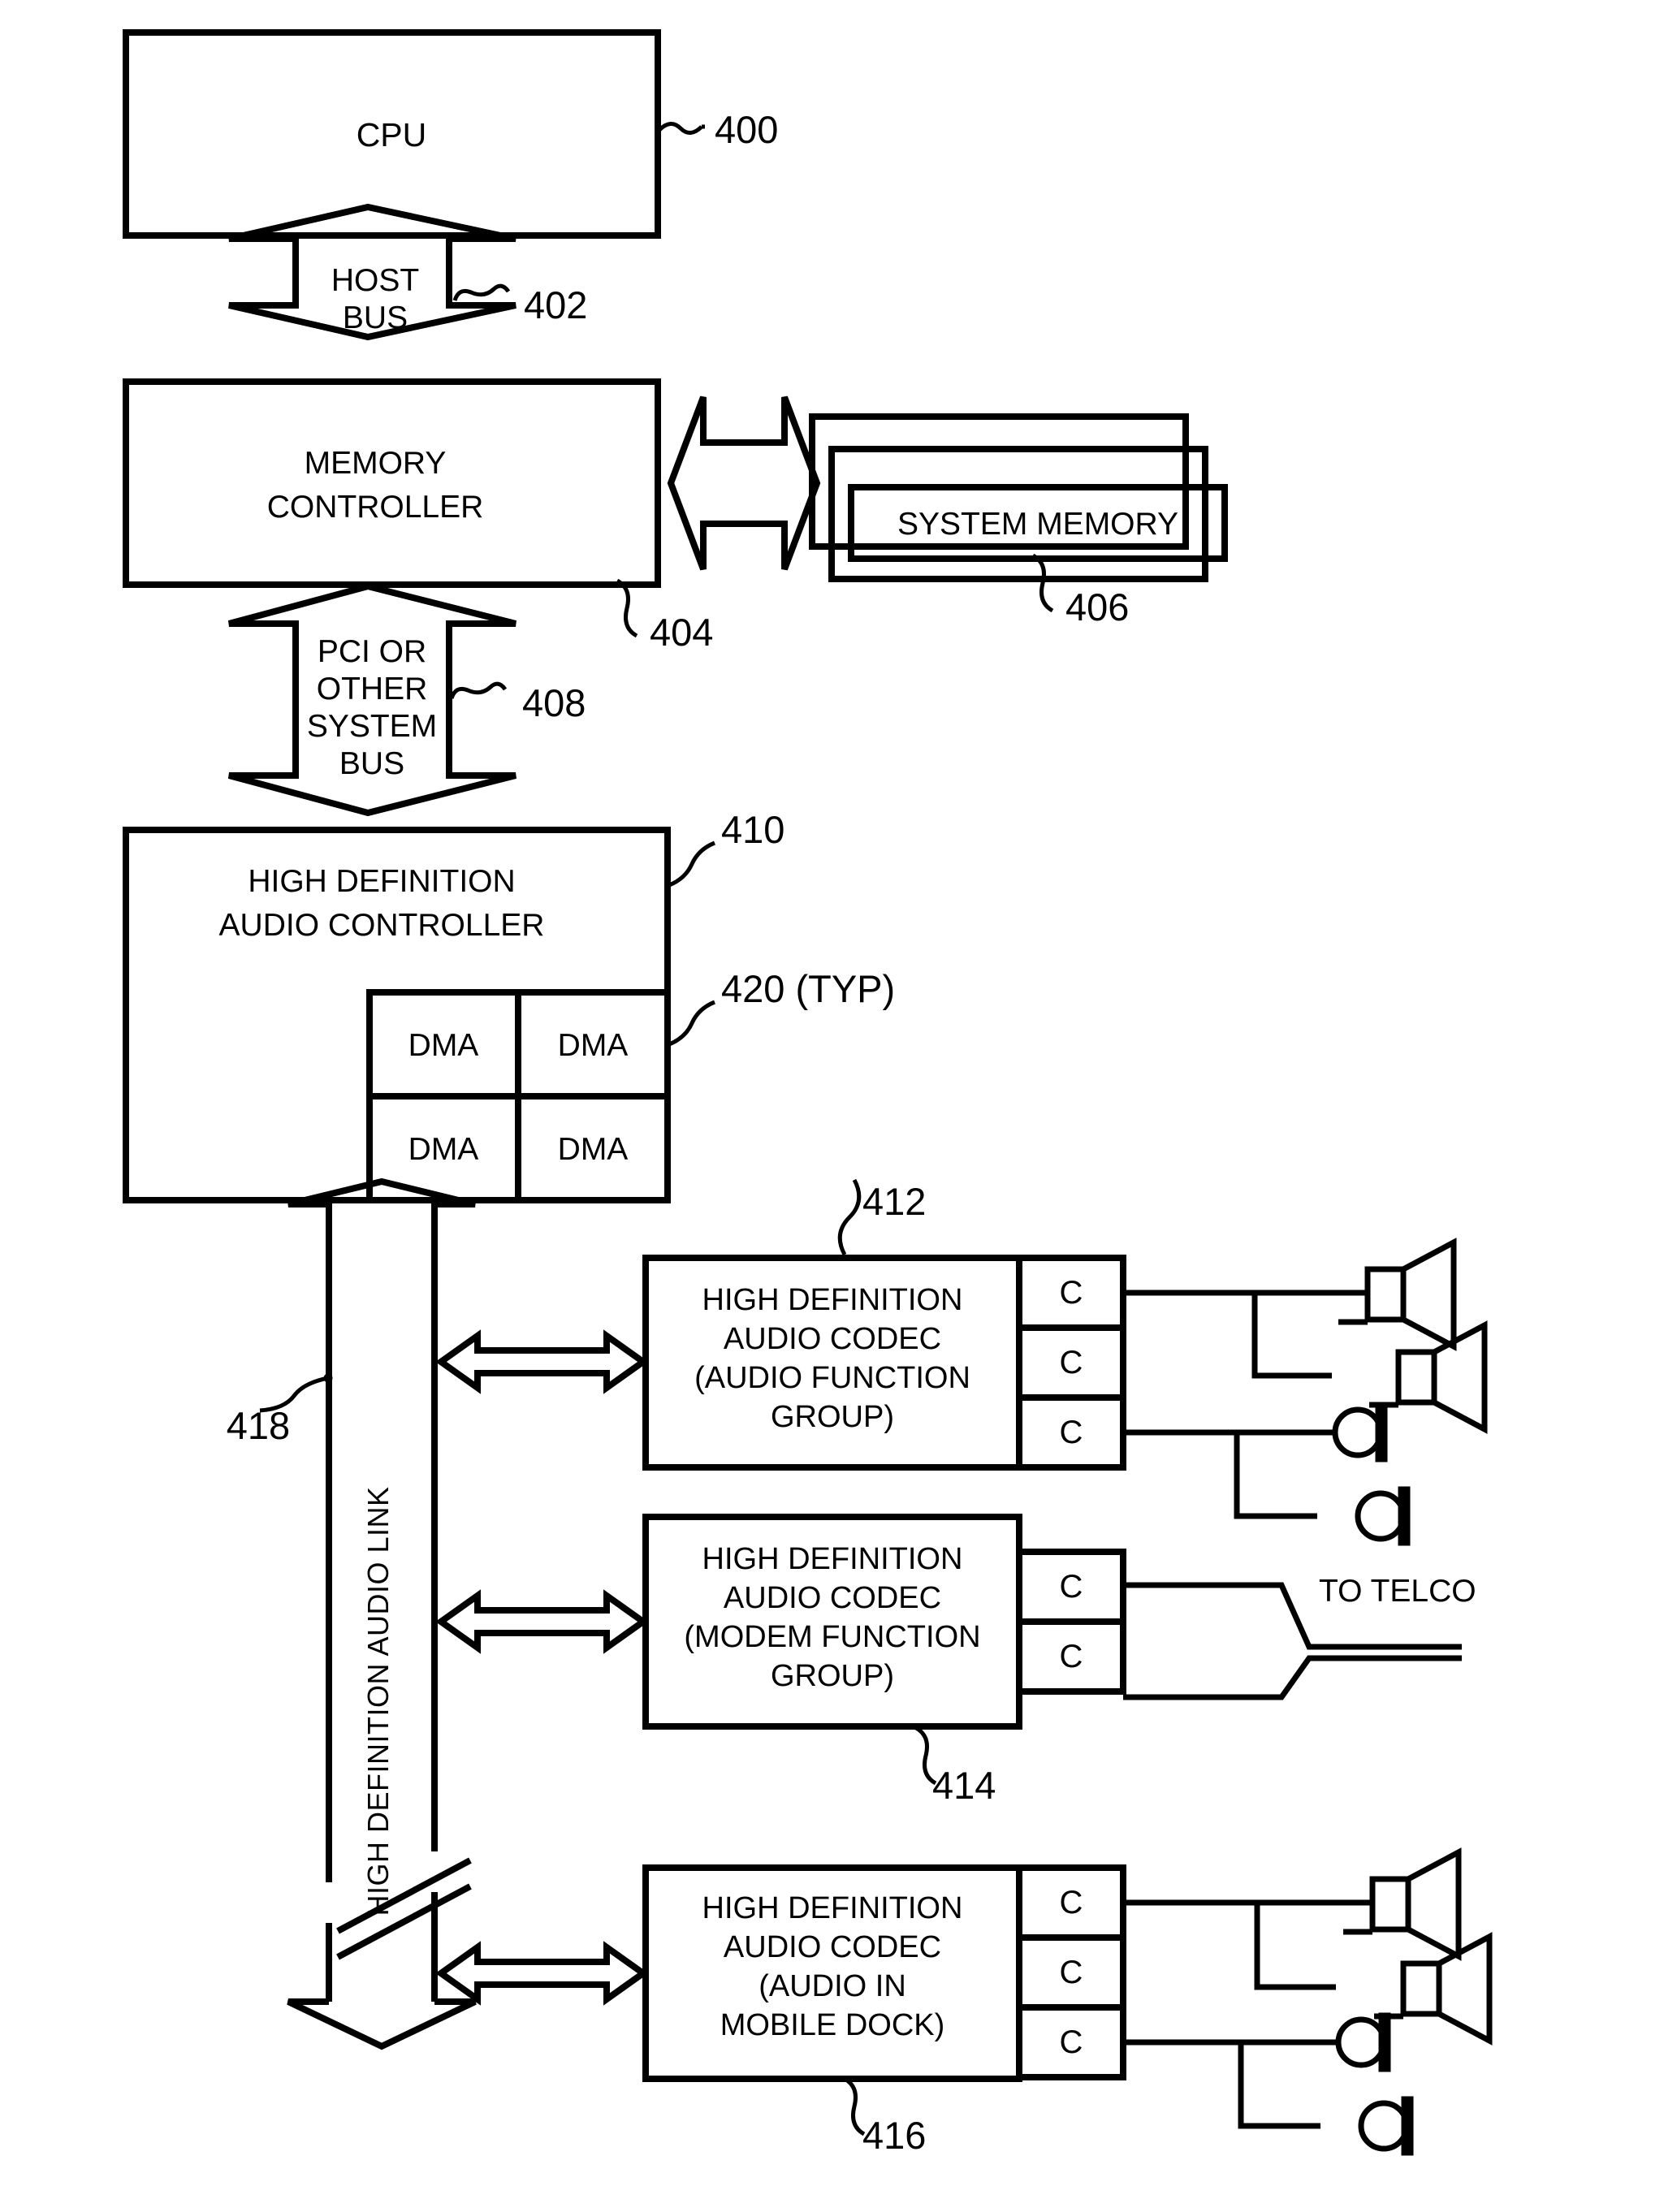 Image resolution: width=1664 pixels, height=2212 pixels. Describe the element at coordinates (1220, 1474) in the screenshot. I see `codec-audio-mic-wire` at that location.